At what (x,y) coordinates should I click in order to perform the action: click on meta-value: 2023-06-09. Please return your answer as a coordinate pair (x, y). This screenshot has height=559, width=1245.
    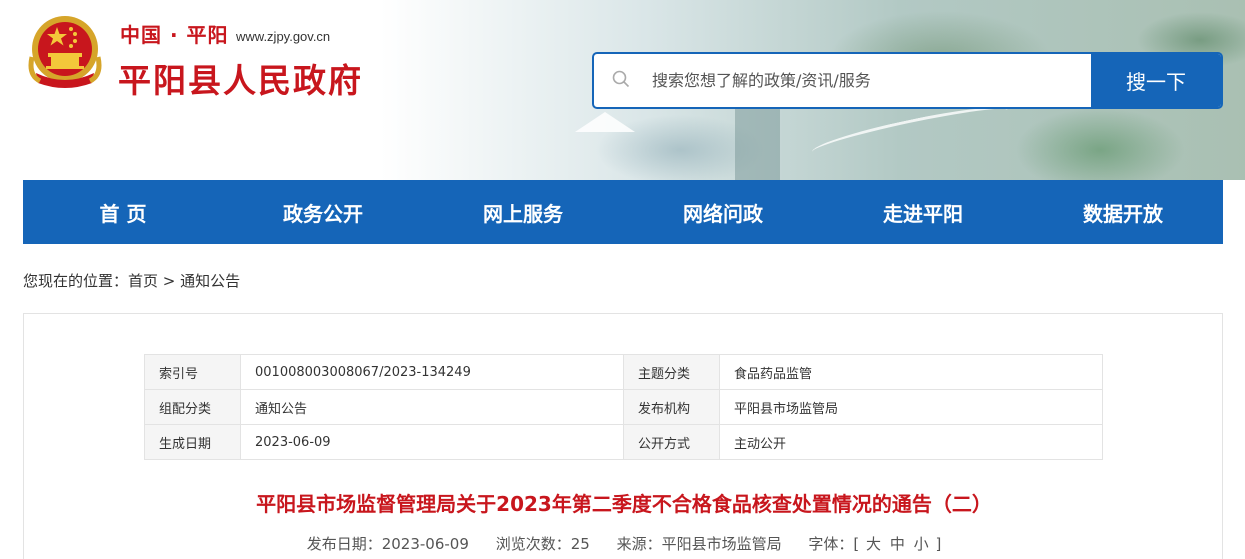
    Looking at the image, I should click on (432, 442).